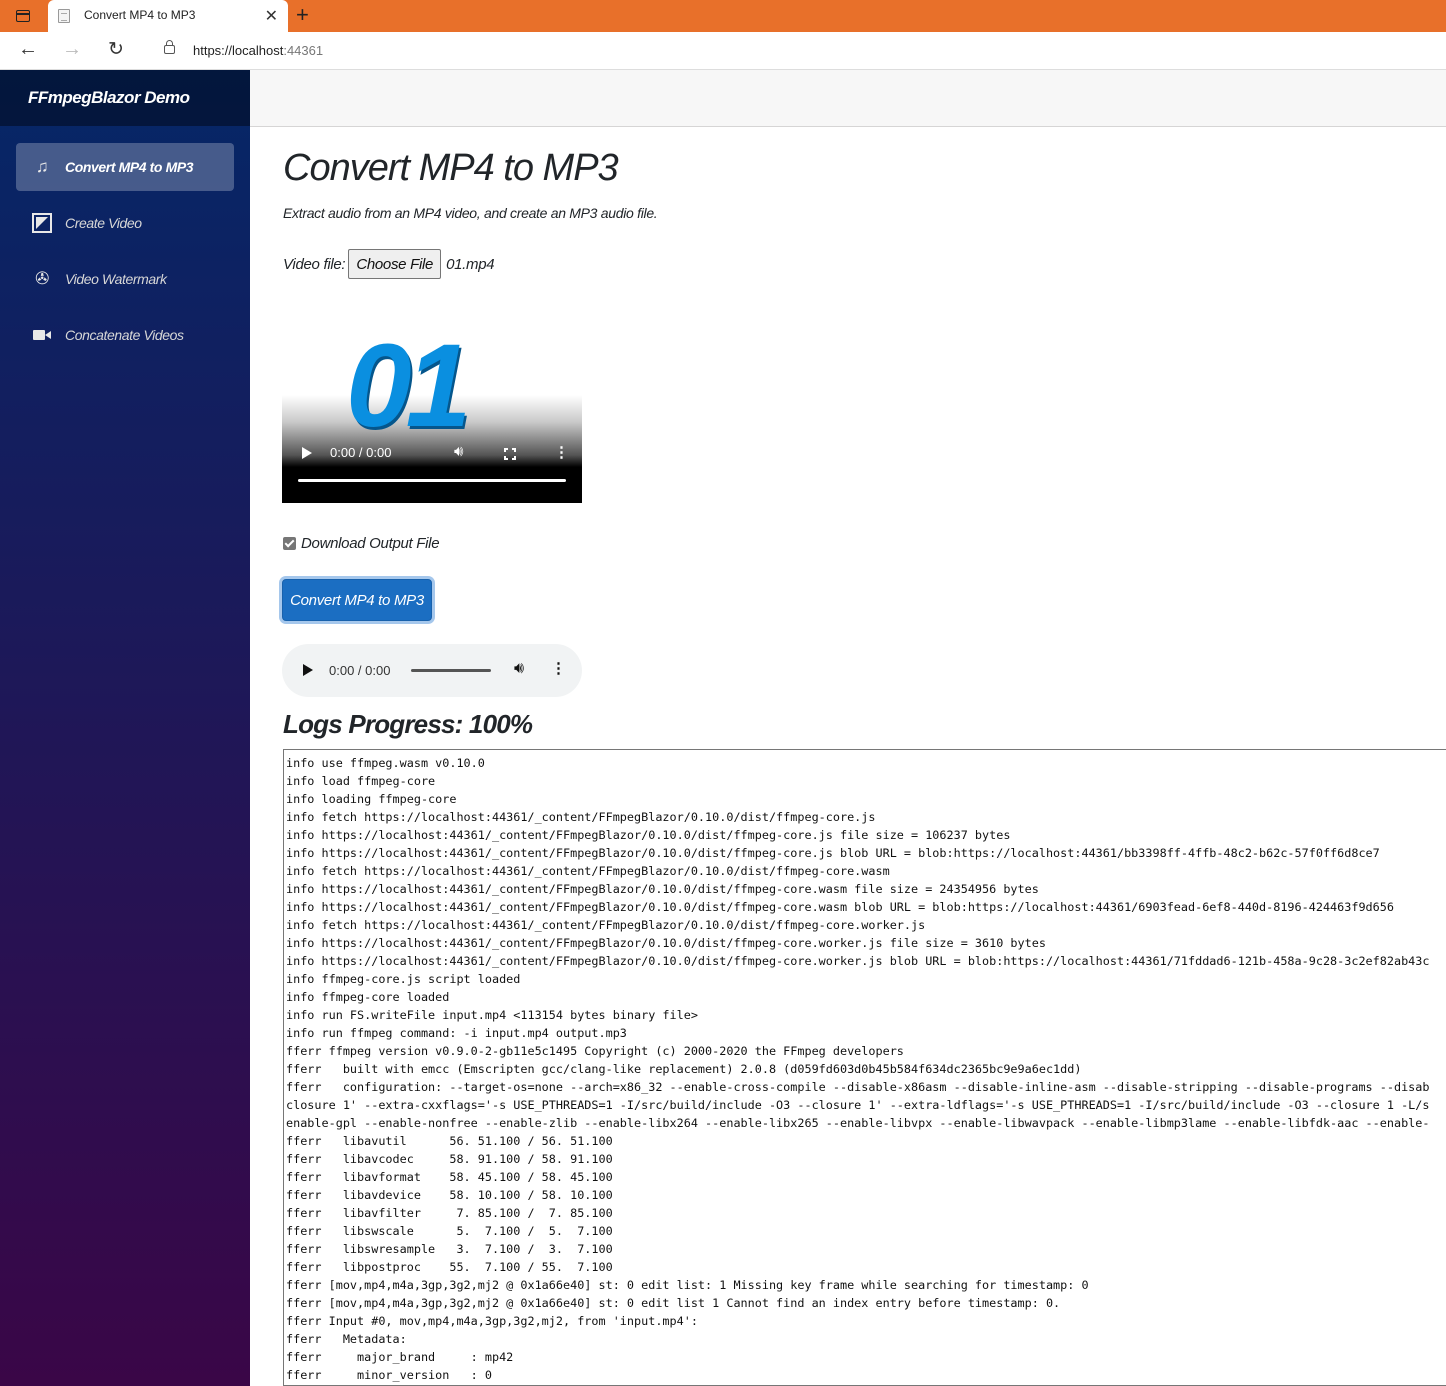  What do you see at coordinates (42, 335) in the screenshot?
I see `video-camera-icon` at bounding box center [42, 335].